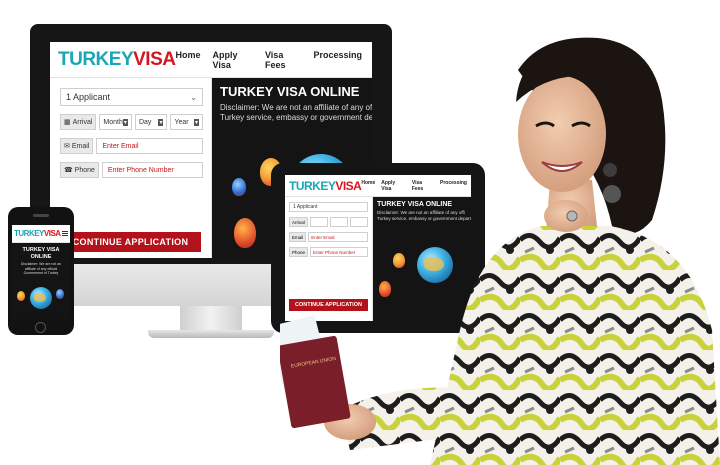  I want to click on year-select: Year ▾, so click(186, 122).